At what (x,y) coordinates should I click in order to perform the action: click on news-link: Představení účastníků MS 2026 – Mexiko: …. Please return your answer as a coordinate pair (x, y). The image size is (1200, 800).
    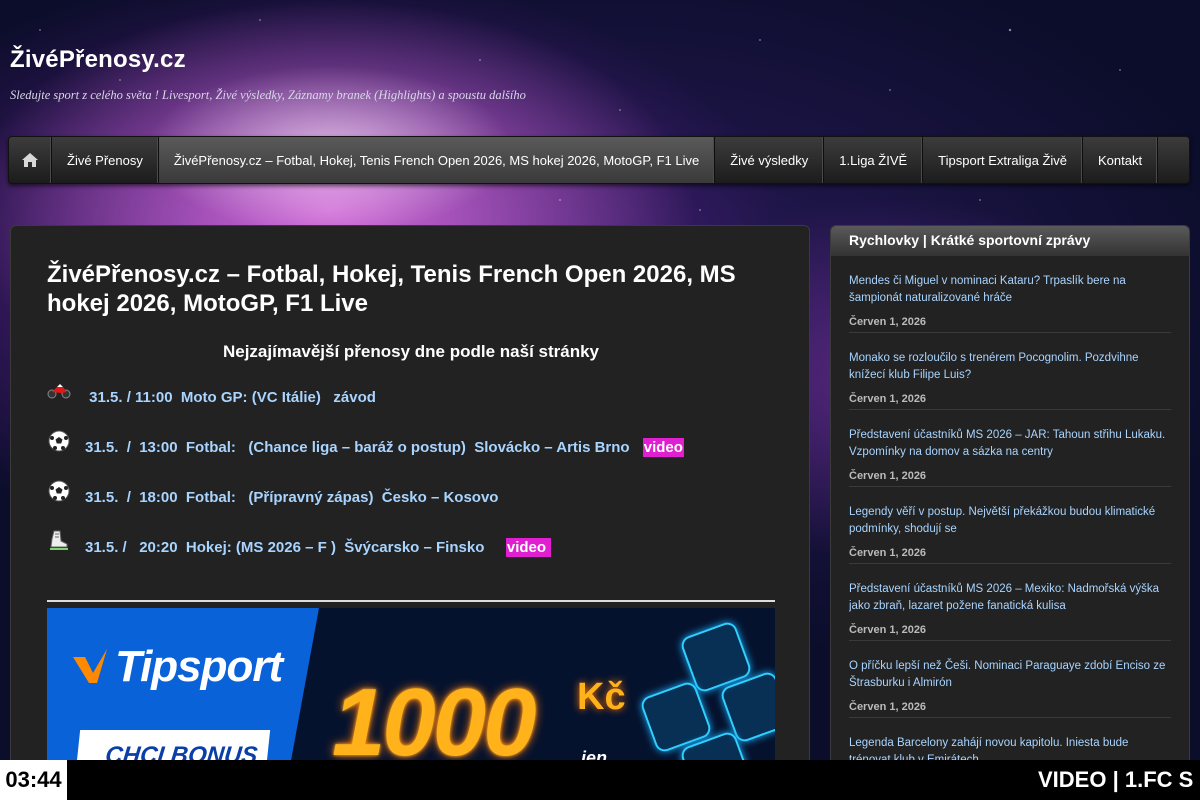
    Looking at the image, I should click on (1010, 598).